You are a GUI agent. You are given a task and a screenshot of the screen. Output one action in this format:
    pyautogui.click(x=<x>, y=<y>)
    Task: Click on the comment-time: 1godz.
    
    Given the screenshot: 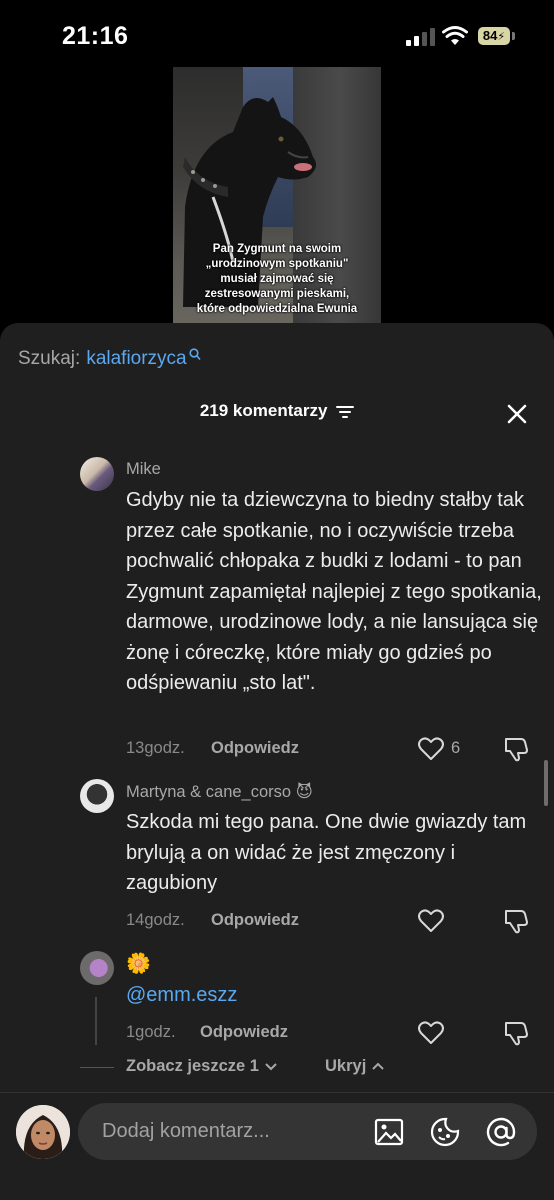 What is the action you would take?
    pyautogui.click(x=151, y=1032)
    